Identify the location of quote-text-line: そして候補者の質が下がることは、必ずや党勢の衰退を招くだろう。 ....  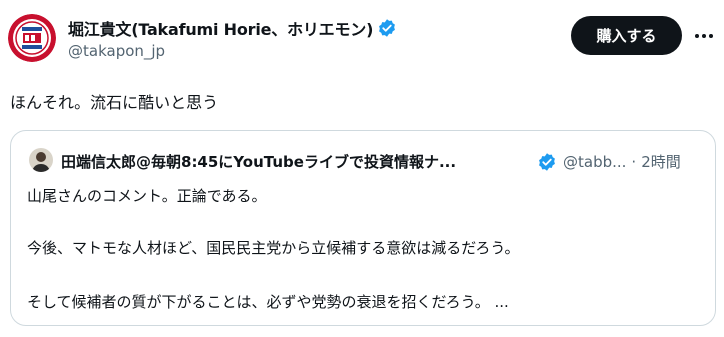
(268, 302).